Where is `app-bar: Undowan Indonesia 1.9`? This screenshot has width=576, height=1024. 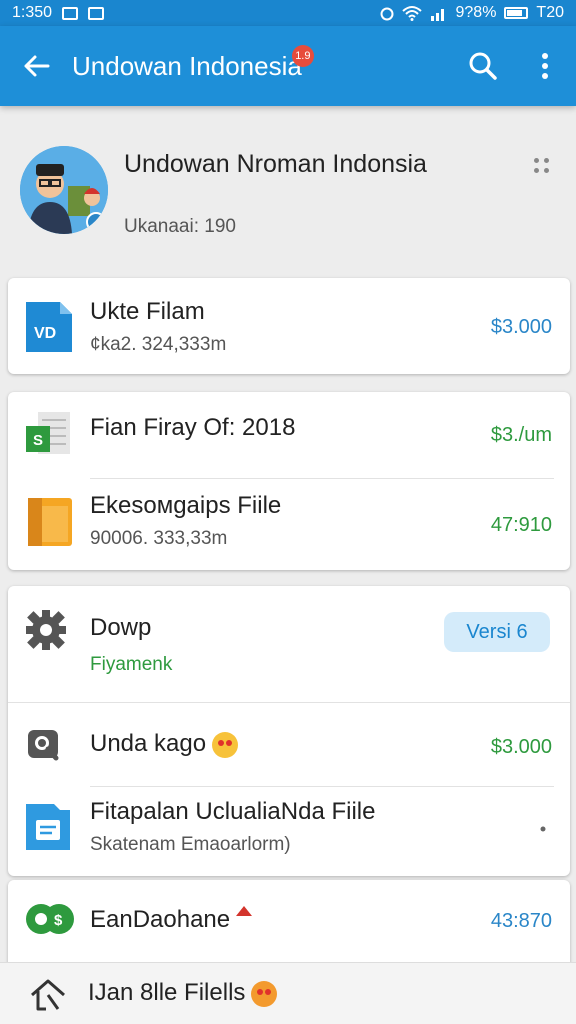 app-bar: Undowan Indonesia 1.9 is located at coordinates (288, 66).